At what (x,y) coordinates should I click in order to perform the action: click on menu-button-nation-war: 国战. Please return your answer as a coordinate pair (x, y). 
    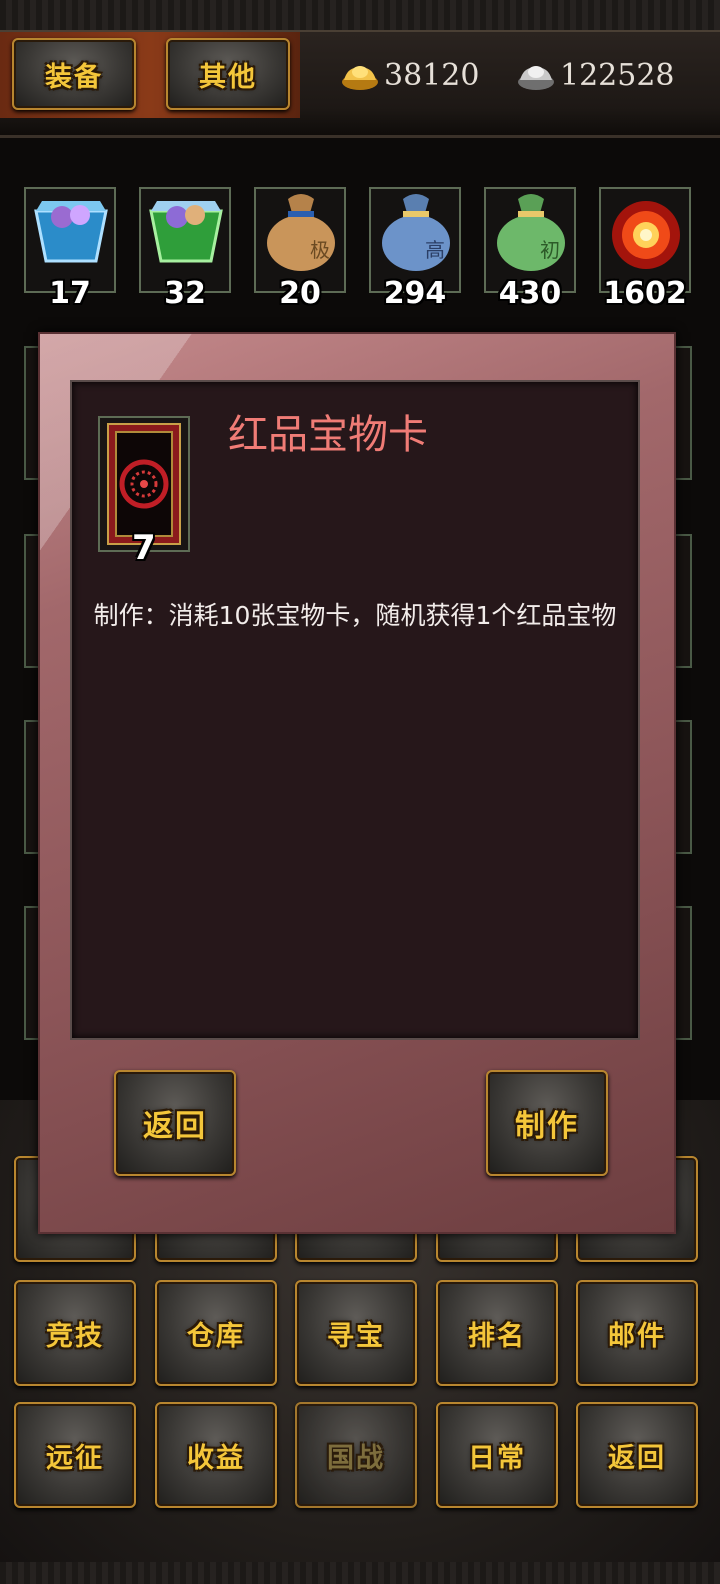
    Looking at the image, I should click on (356, 1455).